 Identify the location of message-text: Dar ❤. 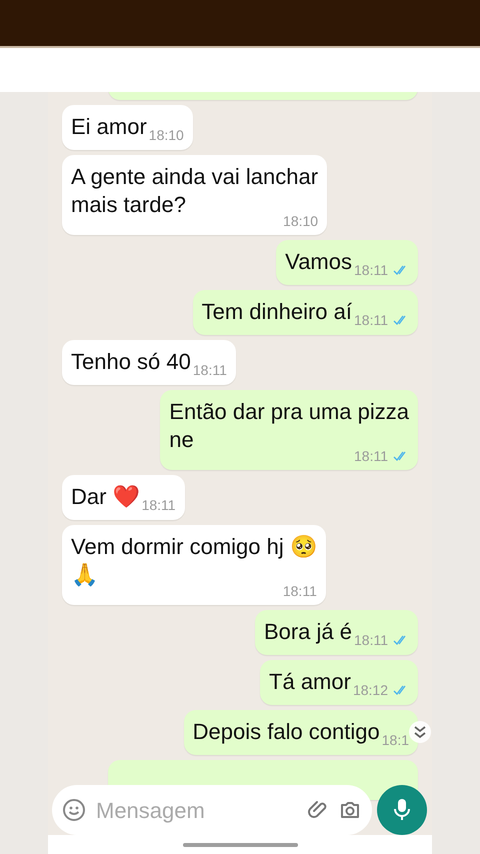
(105, 496).